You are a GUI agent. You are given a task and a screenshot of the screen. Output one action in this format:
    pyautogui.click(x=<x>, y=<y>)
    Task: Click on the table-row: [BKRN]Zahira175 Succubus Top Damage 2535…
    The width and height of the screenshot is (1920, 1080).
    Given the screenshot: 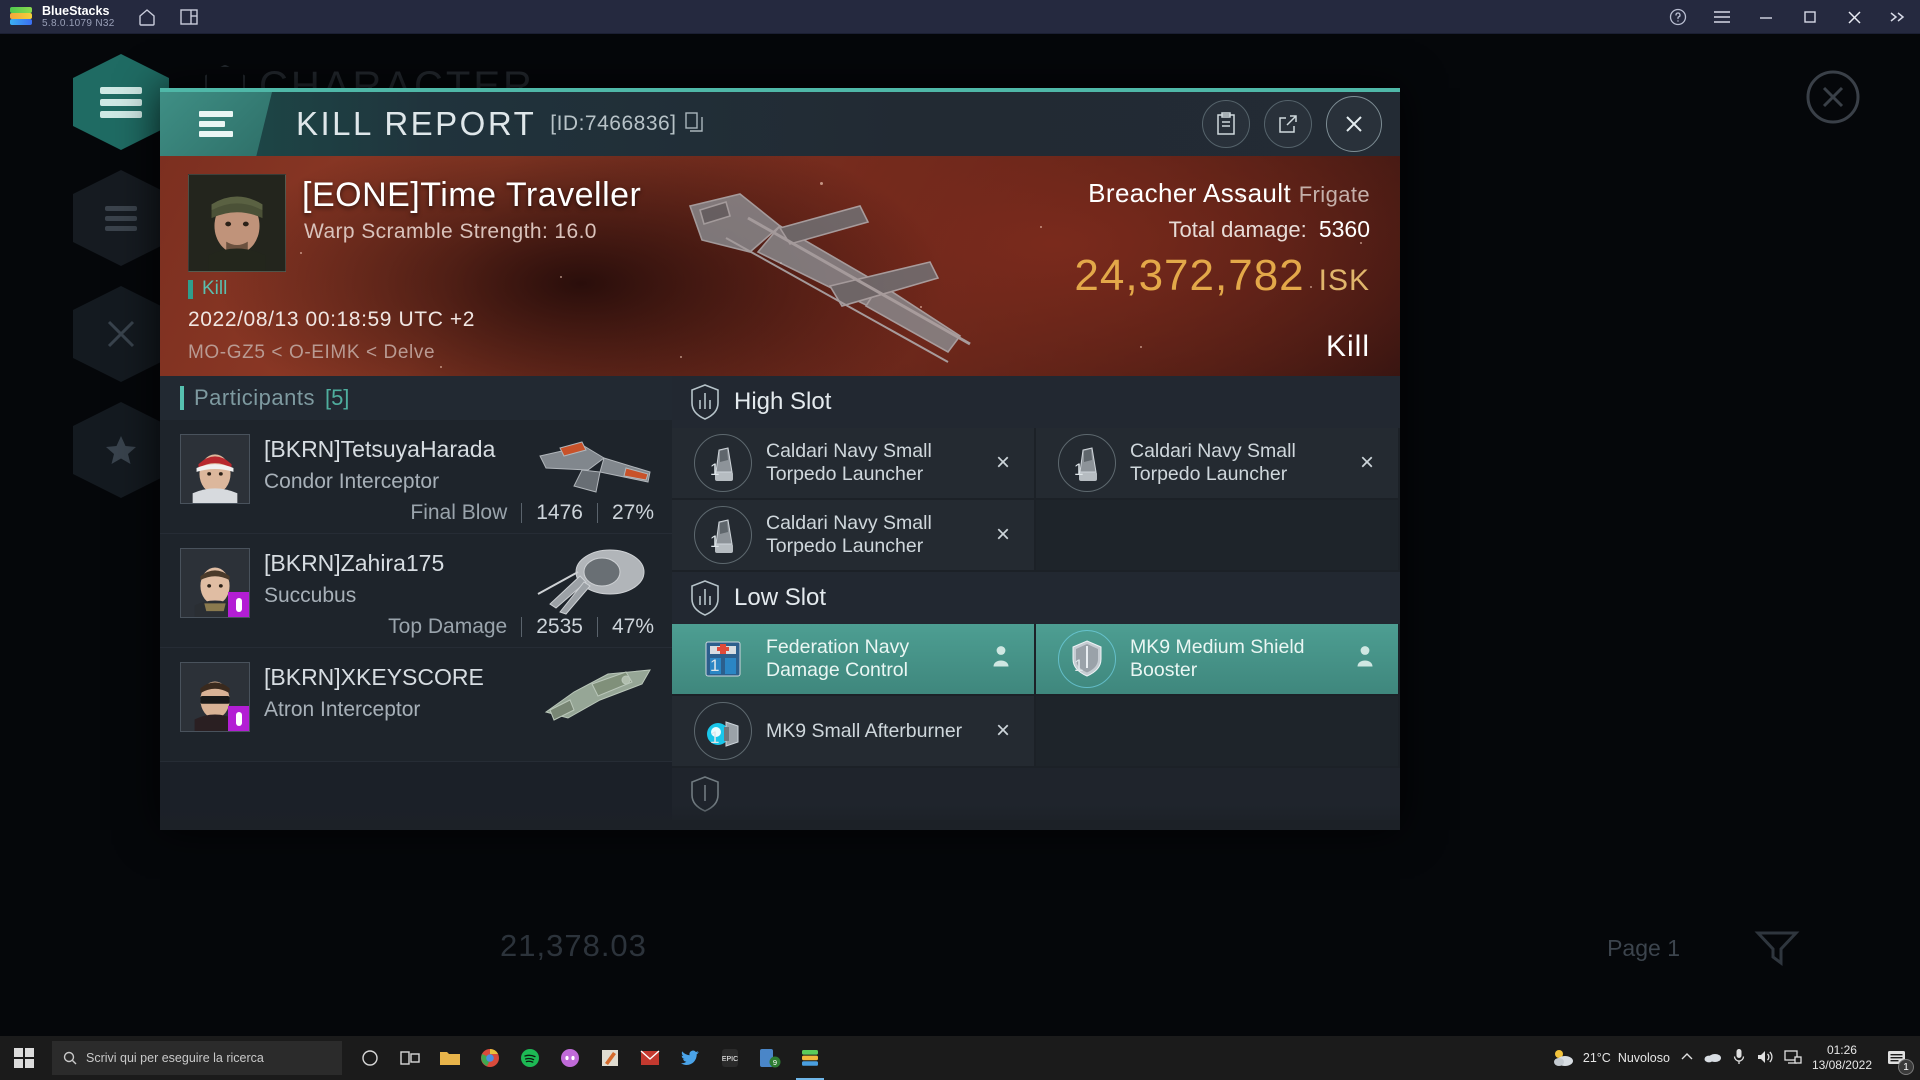 What is the action you would take?
    pyautogui.click(x=416, y=591)
    